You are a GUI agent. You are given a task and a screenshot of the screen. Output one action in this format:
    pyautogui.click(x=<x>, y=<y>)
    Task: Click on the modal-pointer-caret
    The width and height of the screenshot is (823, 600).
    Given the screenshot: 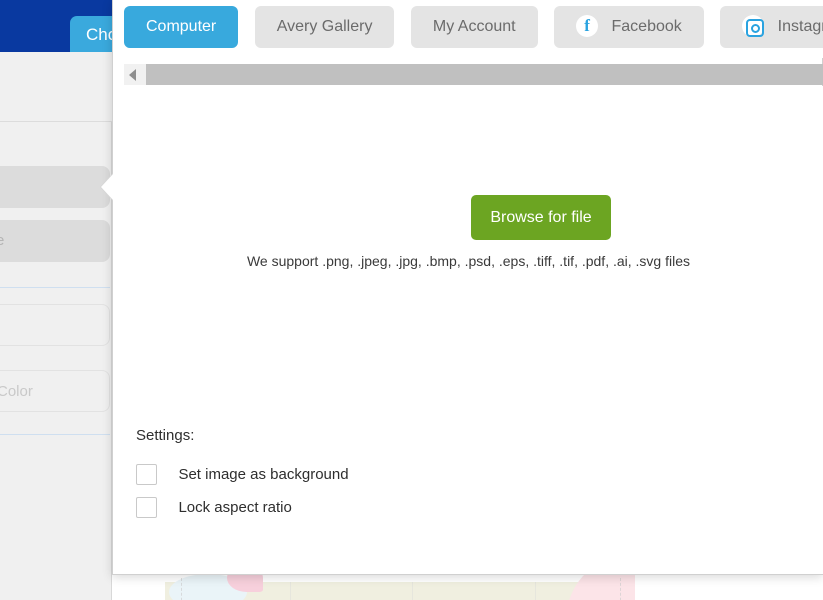 What is the action you would take?
    pyautogui.click(x=107, y=187)
    